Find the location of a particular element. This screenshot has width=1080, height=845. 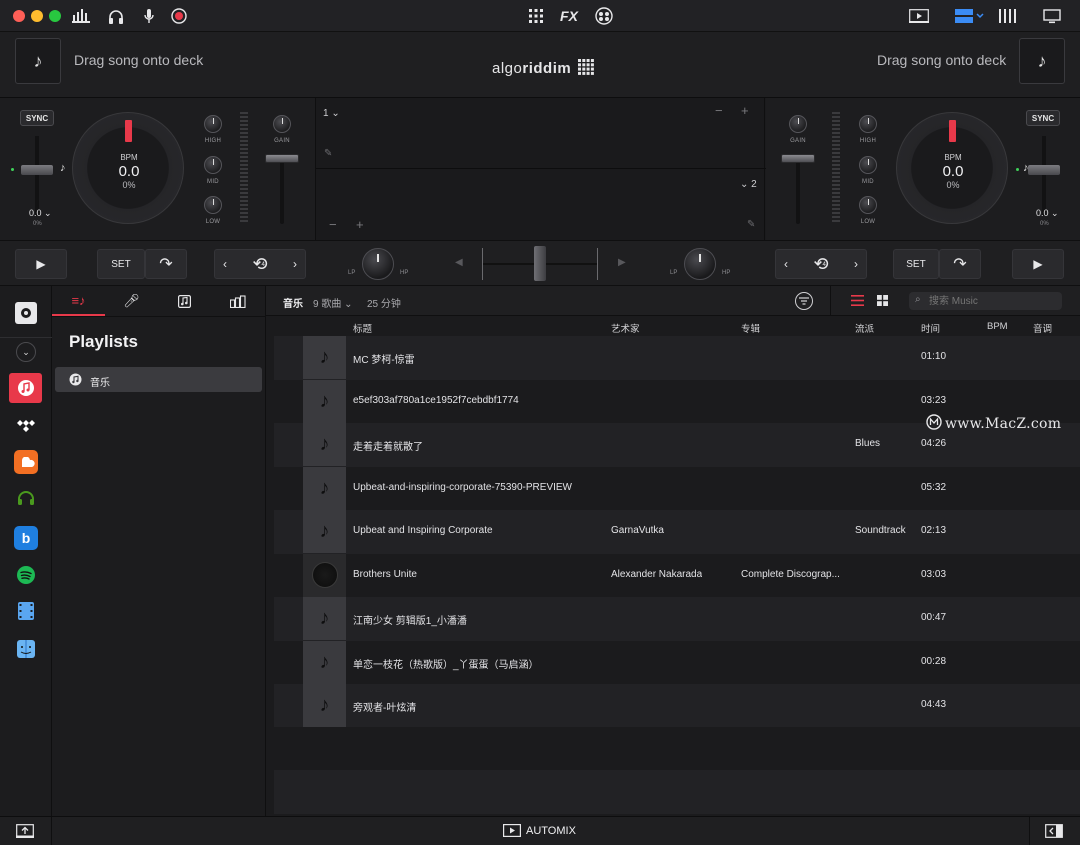

left-pitch-slider is located at coordinates (37, 170).